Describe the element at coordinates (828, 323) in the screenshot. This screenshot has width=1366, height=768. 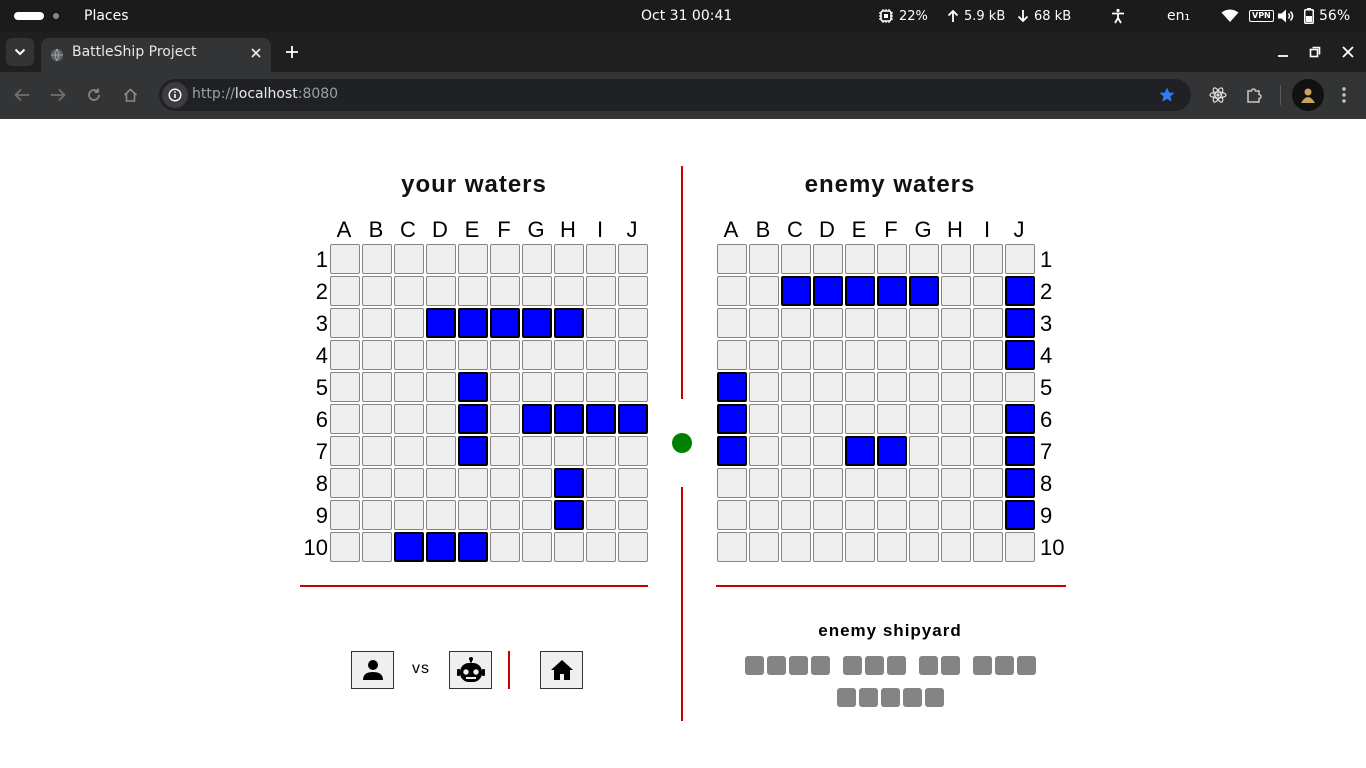
I see `enemy-cell-D3` at that location.